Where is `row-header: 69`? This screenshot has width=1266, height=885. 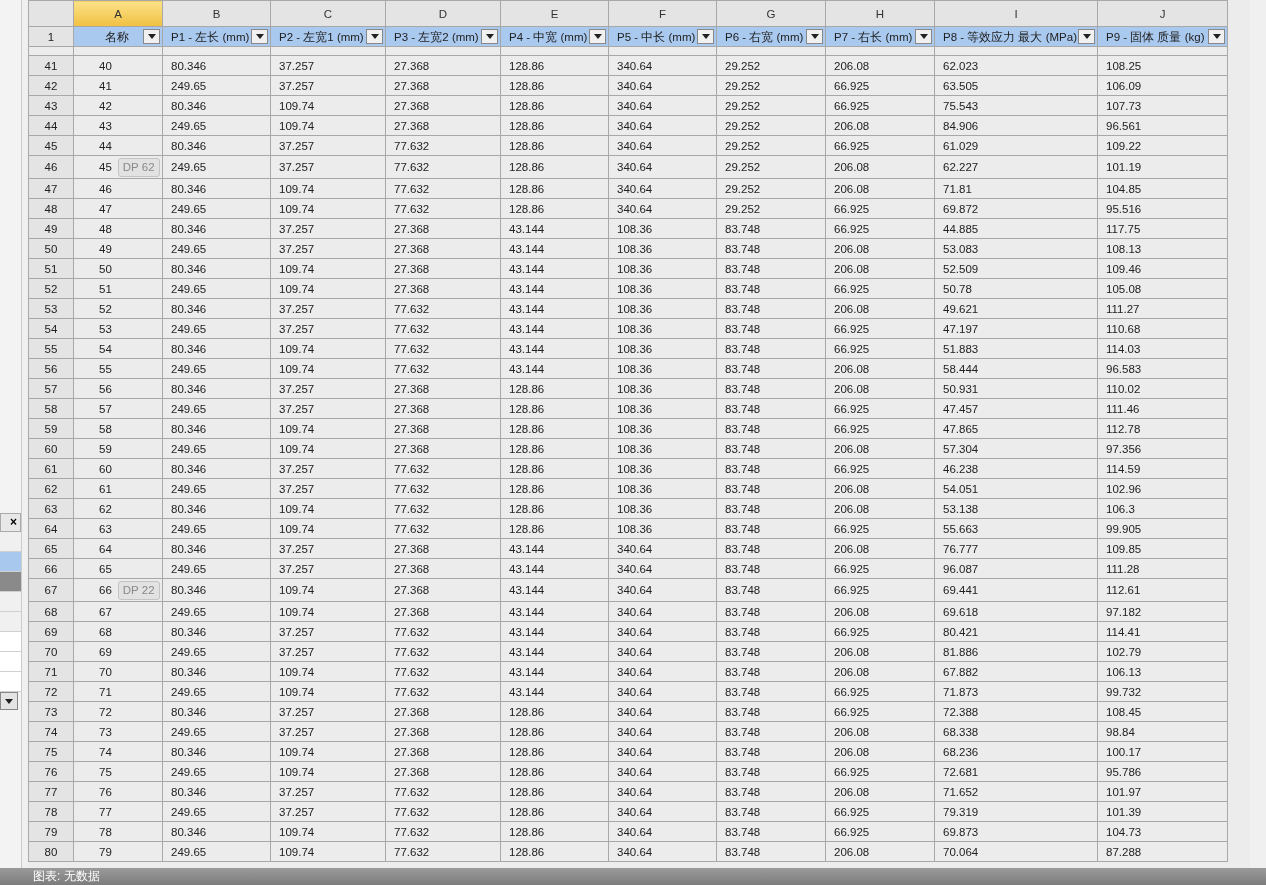 row-header: 69 is located at coordinates (51, 631).